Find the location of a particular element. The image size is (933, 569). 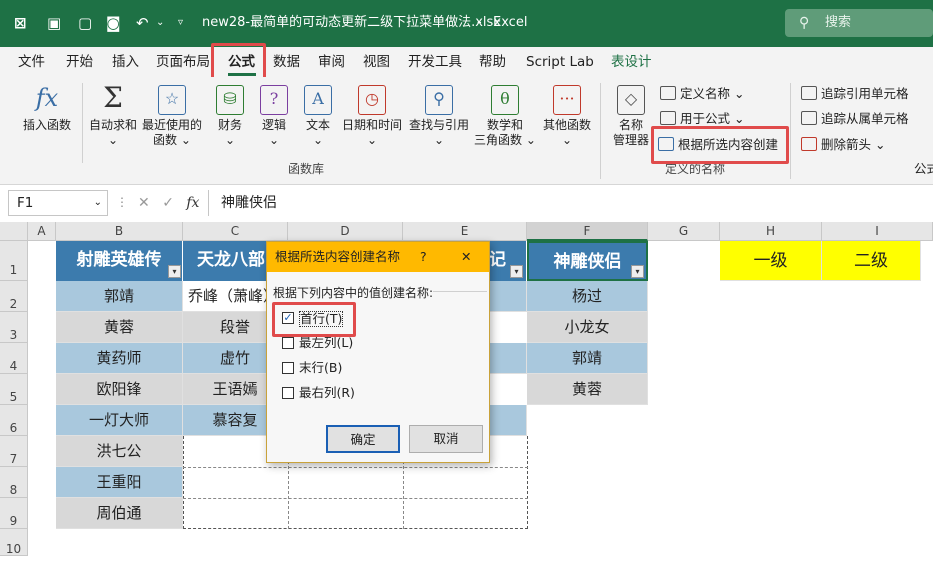

table-header-cell: 射雕英雄传 is located at coordinates (119, 261).